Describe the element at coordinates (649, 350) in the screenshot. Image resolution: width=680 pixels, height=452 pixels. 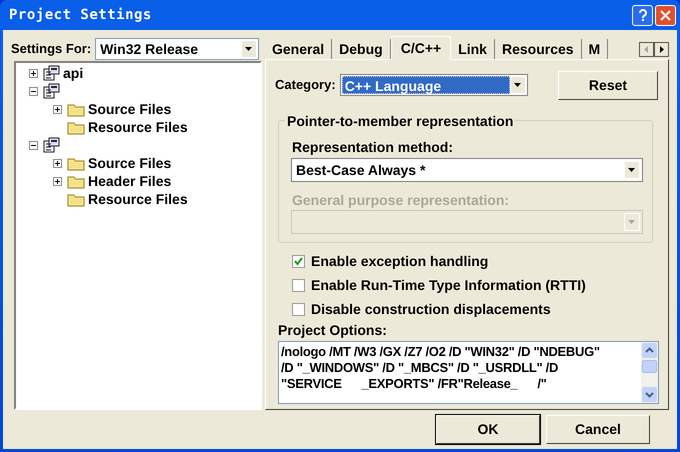
I see `scroll-up-icon` at that location.